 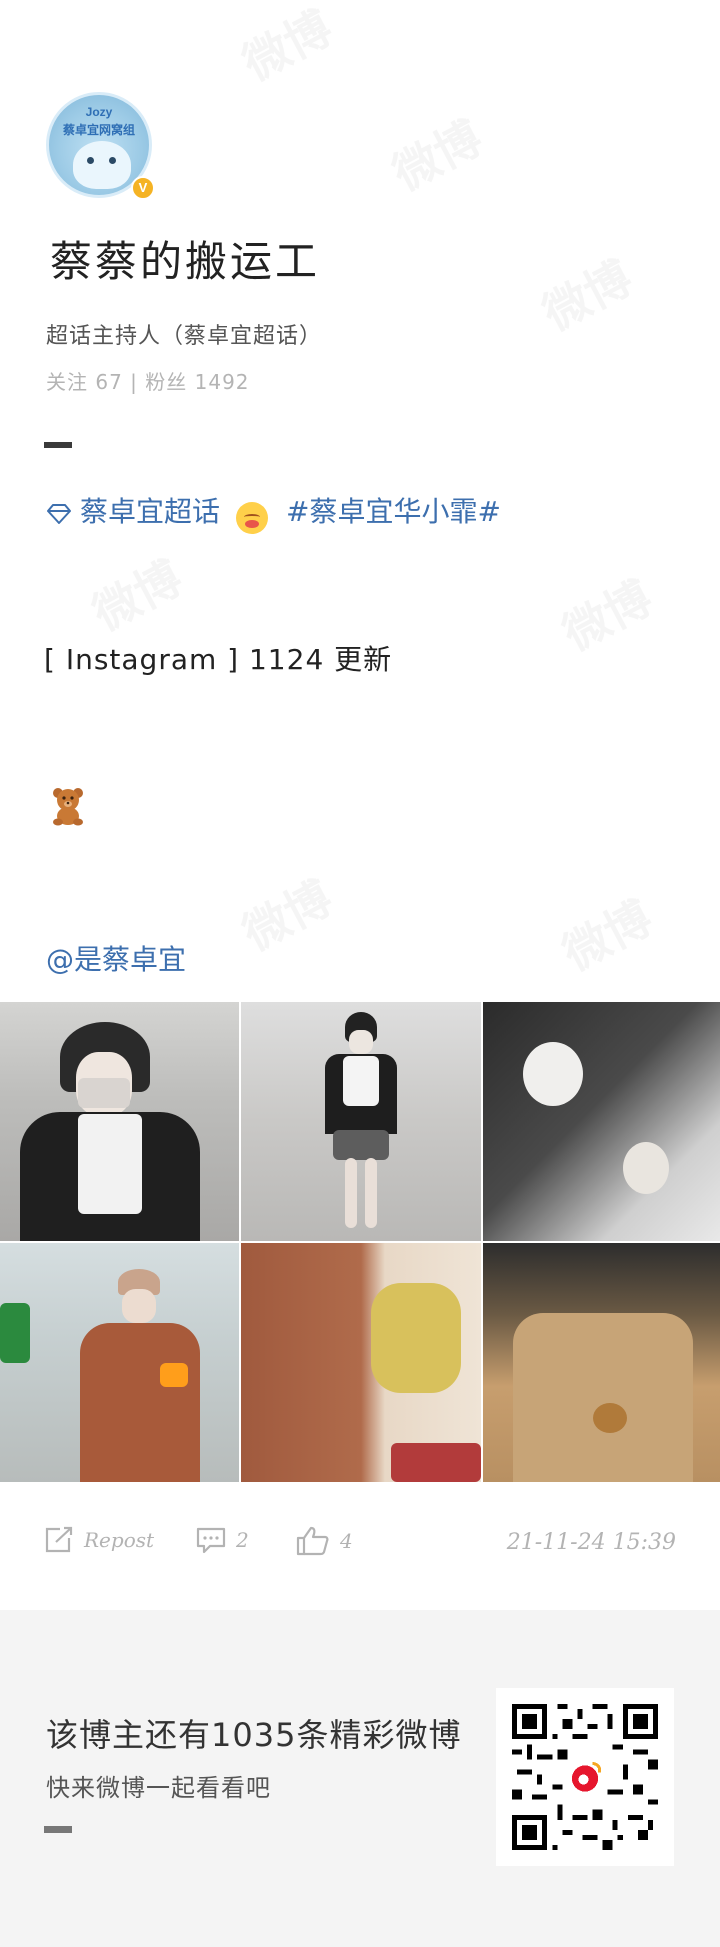 I want to click on like-button: 4, so click(x=324, y=1541).